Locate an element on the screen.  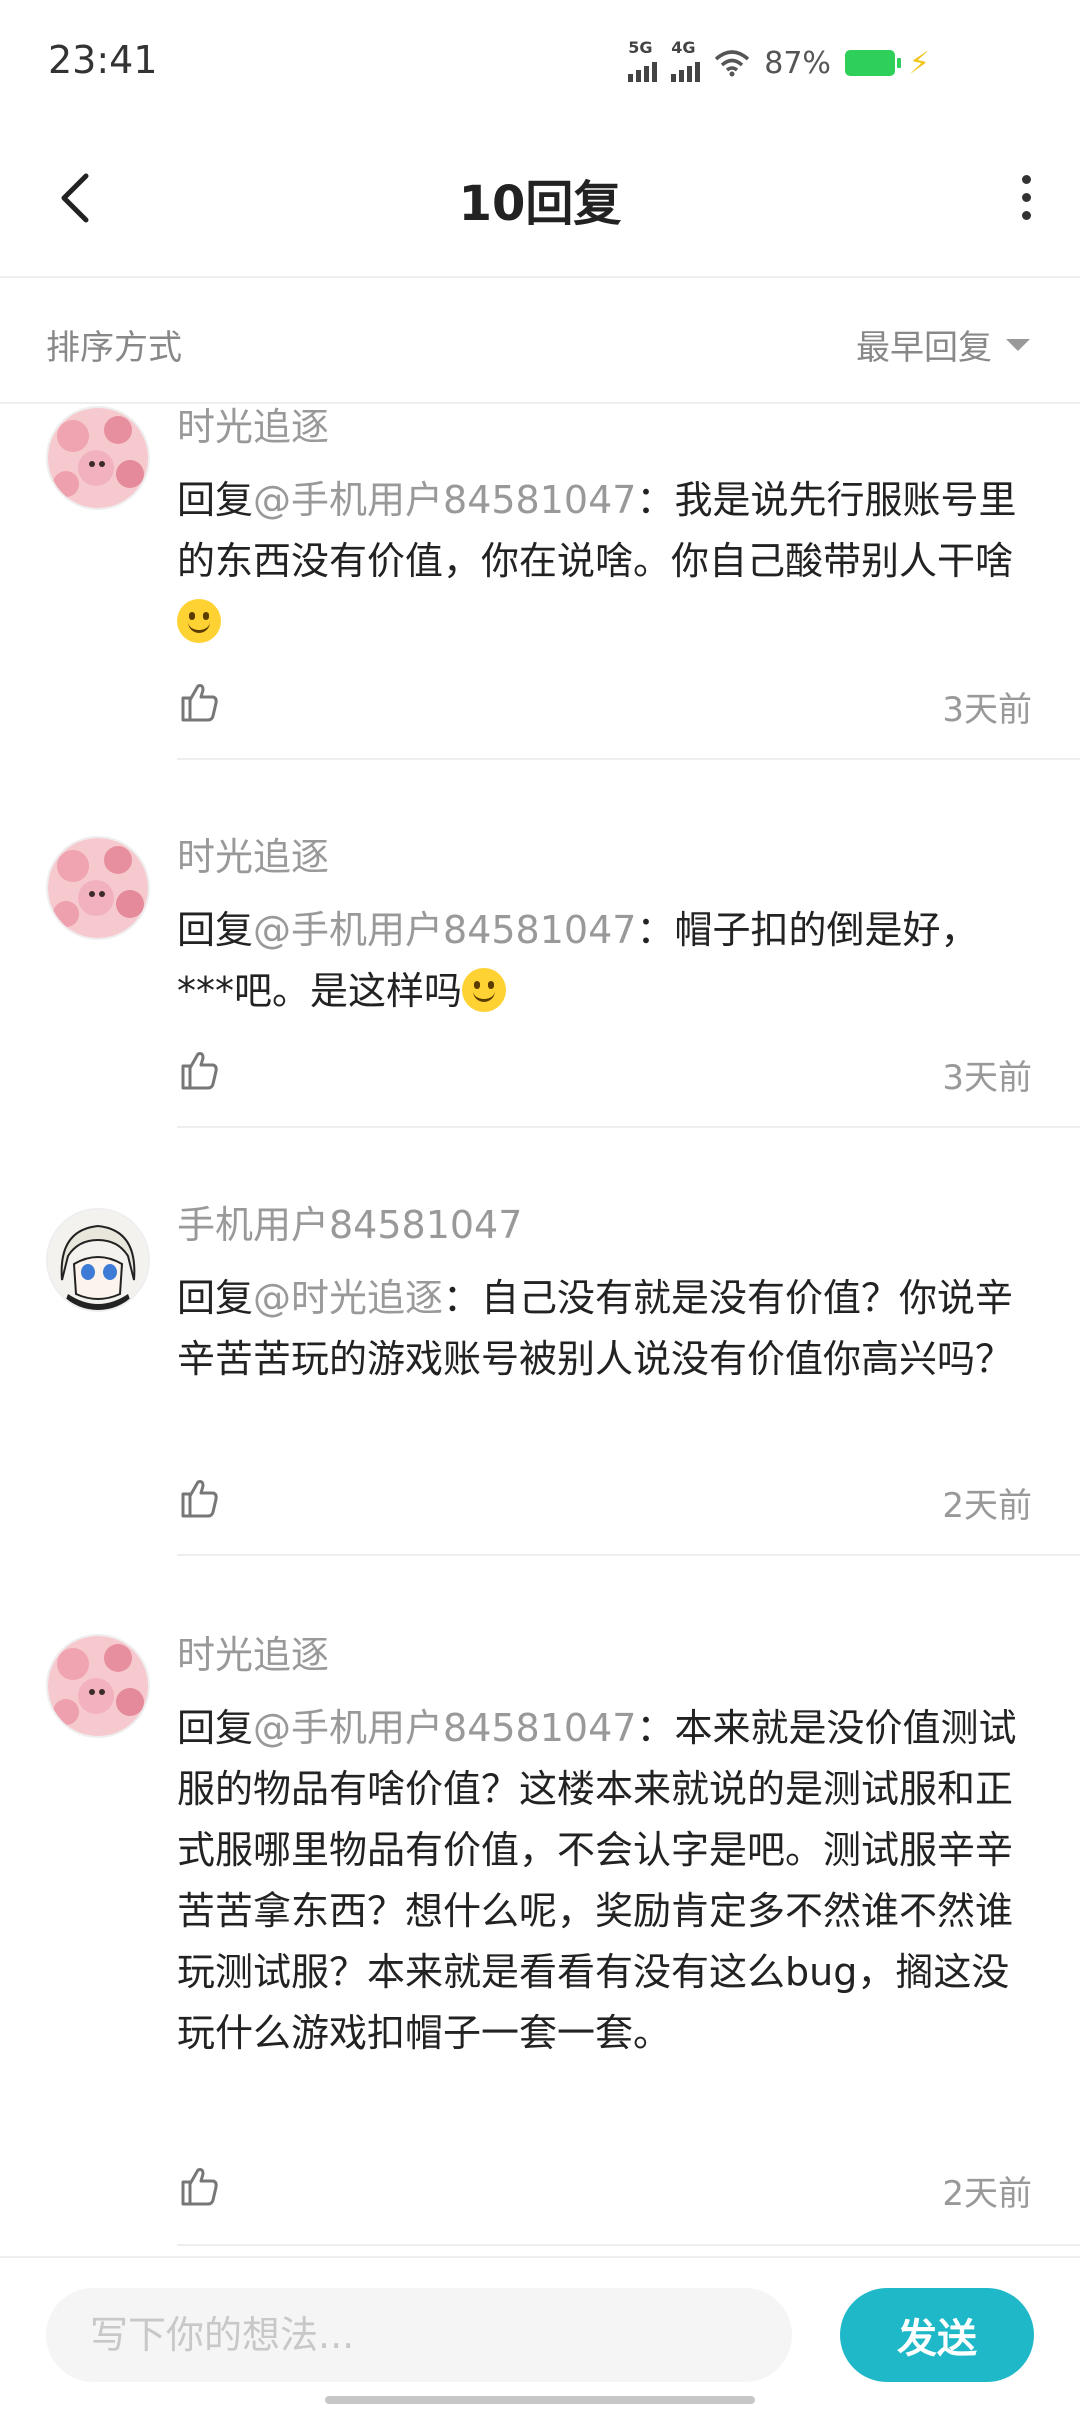
page-title: 10回复 is located at coordinates (540, 204).